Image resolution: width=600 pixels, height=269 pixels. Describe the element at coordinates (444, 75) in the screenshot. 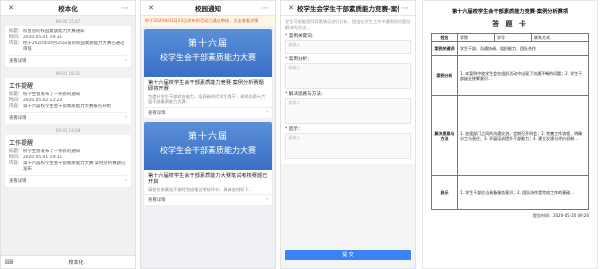

I see `table-cell: 案例分析` at that location.